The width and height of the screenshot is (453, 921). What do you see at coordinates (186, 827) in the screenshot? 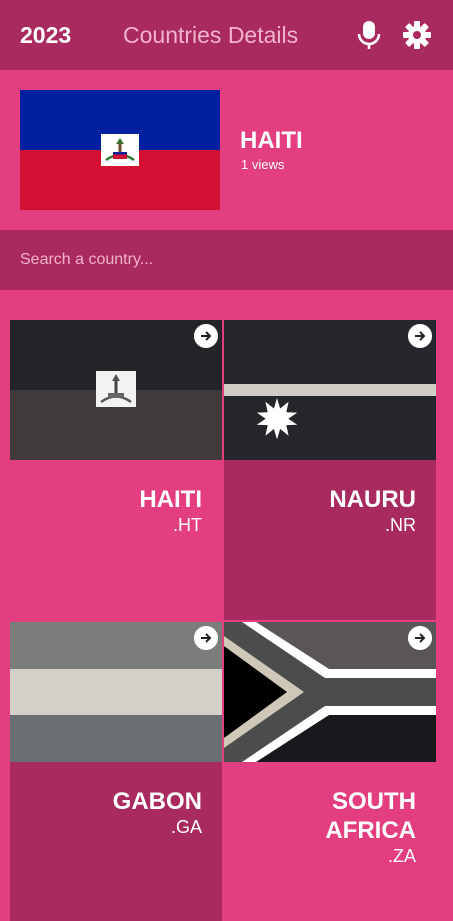
I see `country-tld: .GA` at bounding box center [186, 827].